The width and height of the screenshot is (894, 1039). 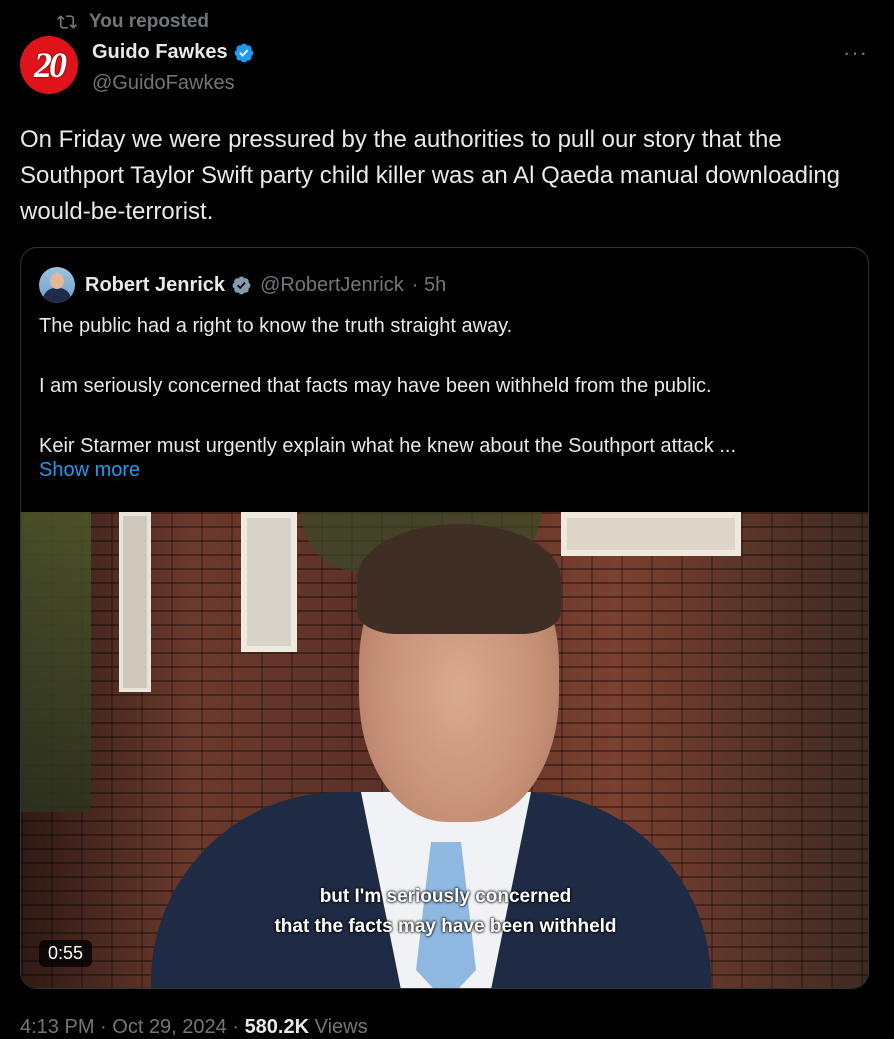 I want to click on author-handle: @GuidoFawkes, so click(x=163, y=83).